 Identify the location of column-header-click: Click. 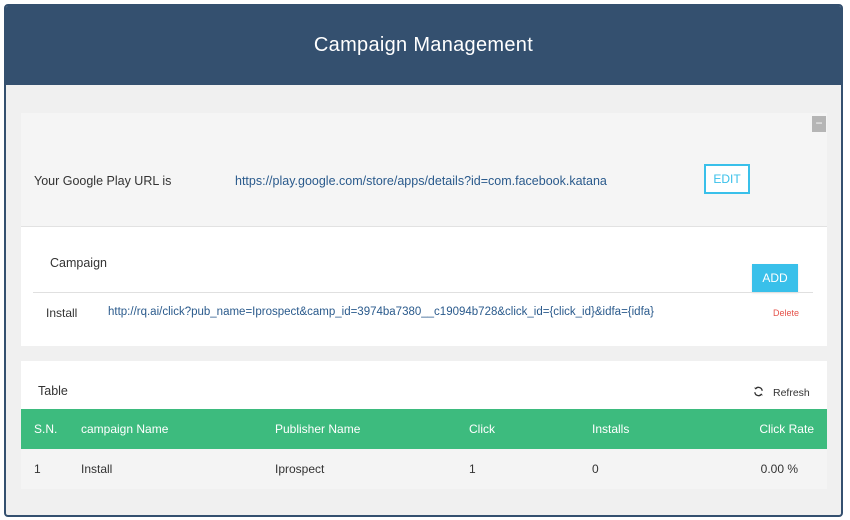
(482, 429).